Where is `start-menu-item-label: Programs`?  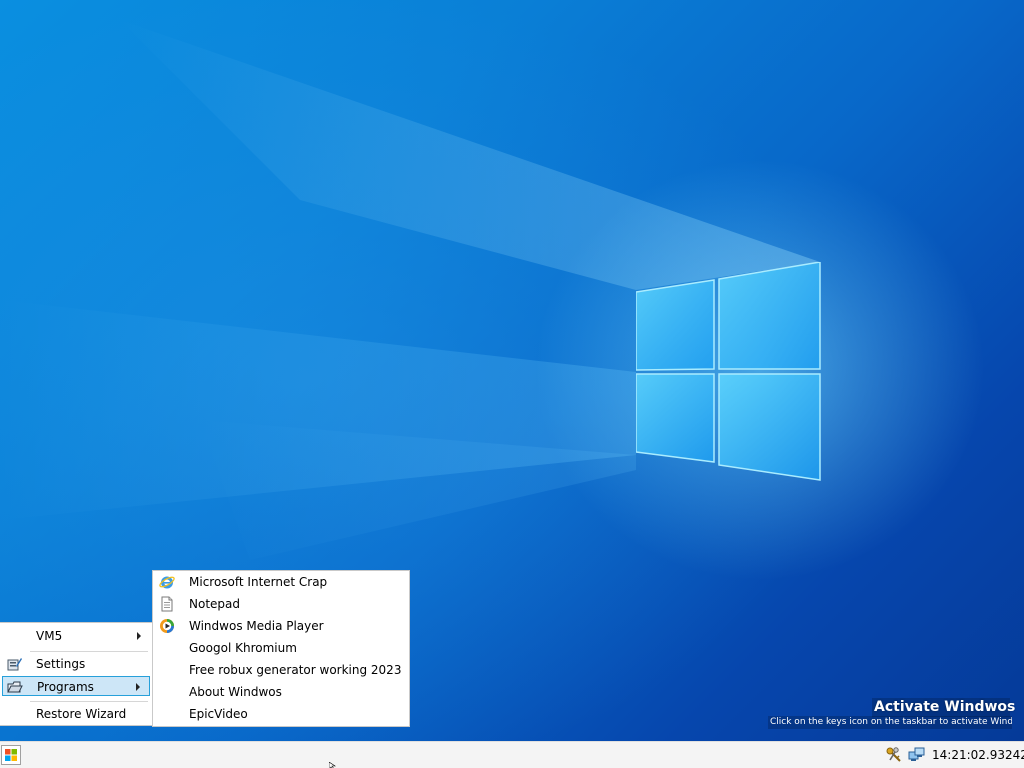
start-menu-item-label: Programs is located at coordinates (65, 687).